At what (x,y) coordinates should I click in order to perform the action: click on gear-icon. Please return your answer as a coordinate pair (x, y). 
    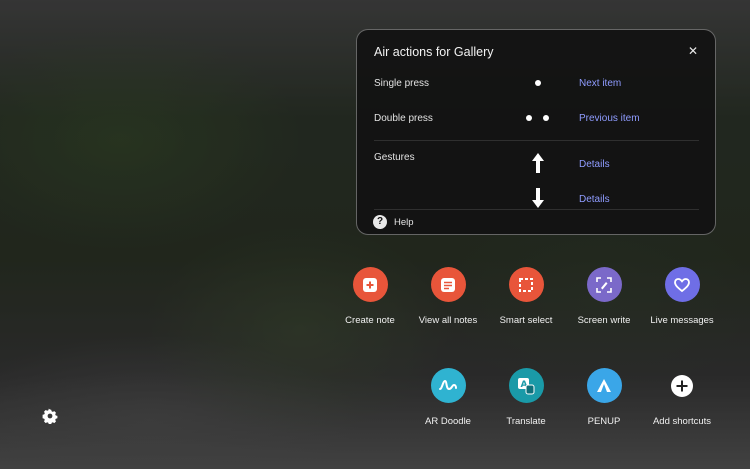
    Looking at the image, I should click on (50, 416).